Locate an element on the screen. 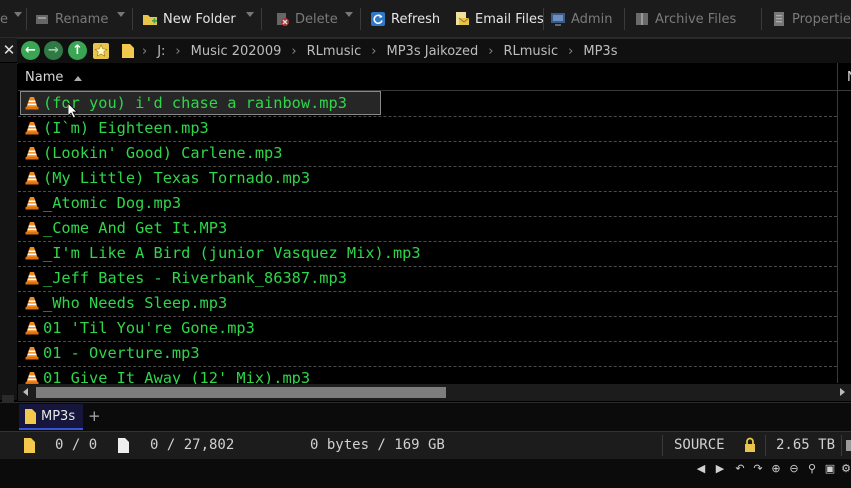  scroll-right-icon is located at coordinates (842, 392).